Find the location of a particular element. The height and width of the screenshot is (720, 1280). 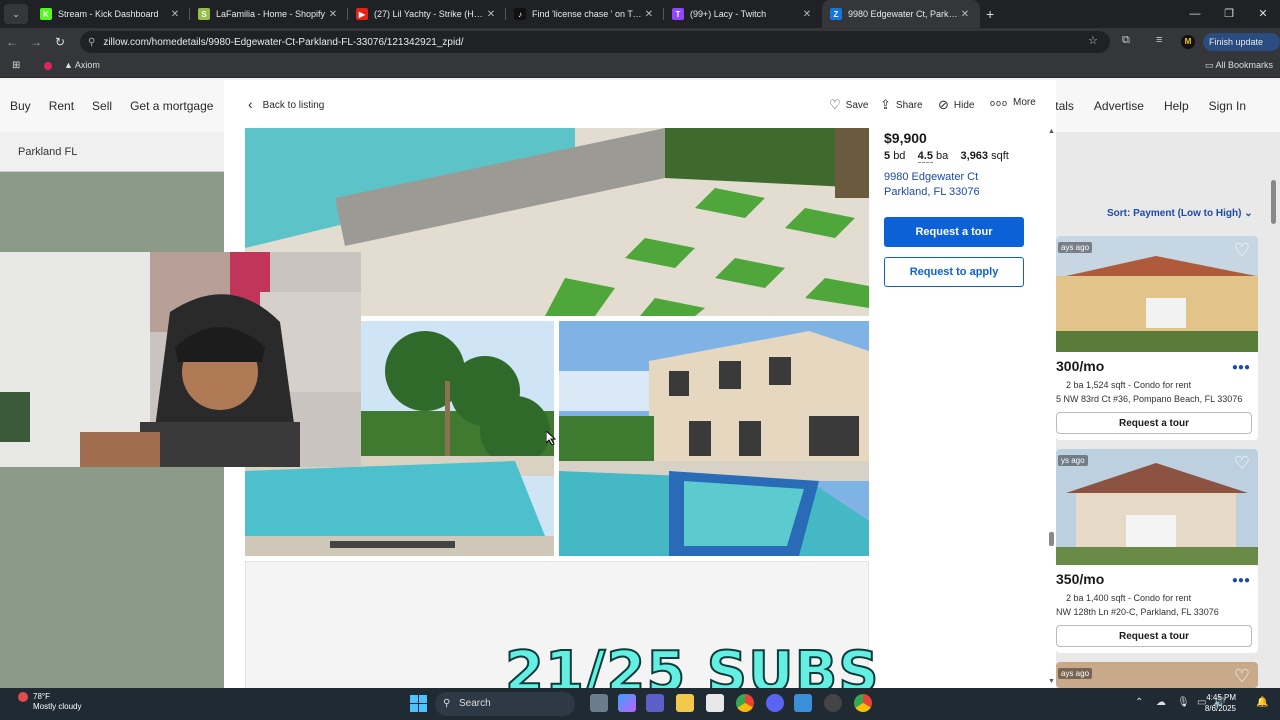

notepad-icon is located at coordinates (803, 703).